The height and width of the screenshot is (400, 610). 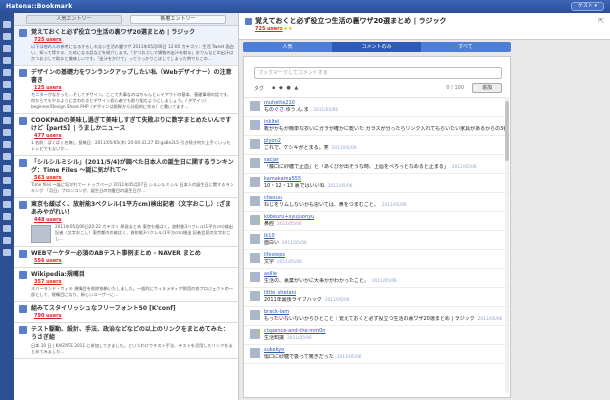 What do you see at coordinates (132, 77) in the screenshot?
I see `entry-title: デザインの基礎力をワンランクアップしたい私（Webデザイナー）の注意書き` at bounding box center [132, 77].